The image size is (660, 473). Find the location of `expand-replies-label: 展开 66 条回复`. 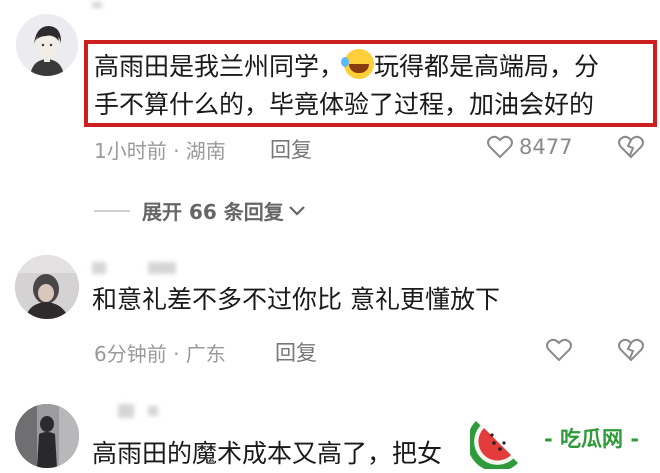

expand-replies-label: 展开 66 条回复 is located at coordinates (213, 212).